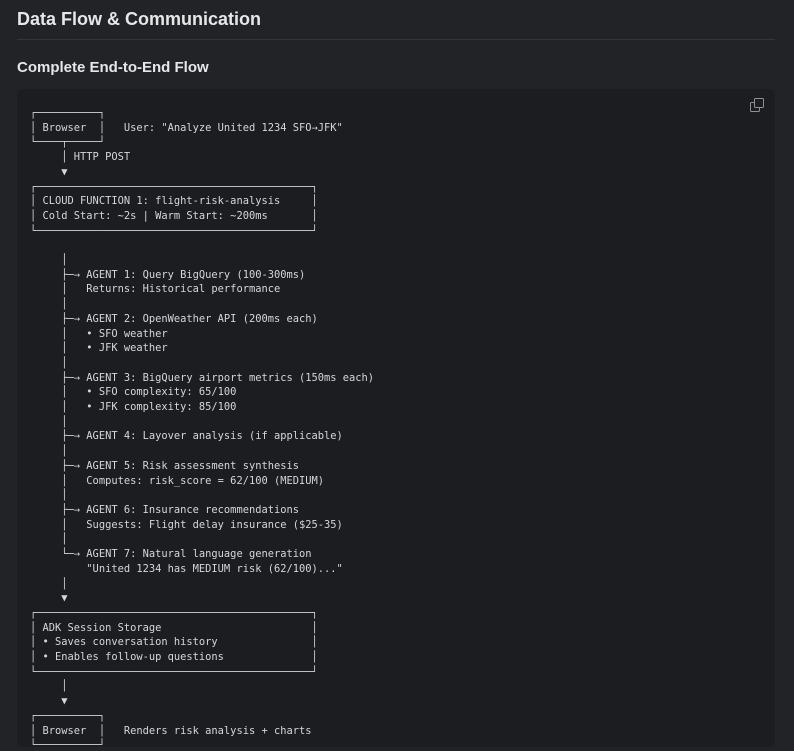 Image resolution: width=794 pixels, height=751 pixels. Describe the element at coordinates (174, 642) in the screenshot. I see `diagram-line: │ • Saves conversation history │` at that location.